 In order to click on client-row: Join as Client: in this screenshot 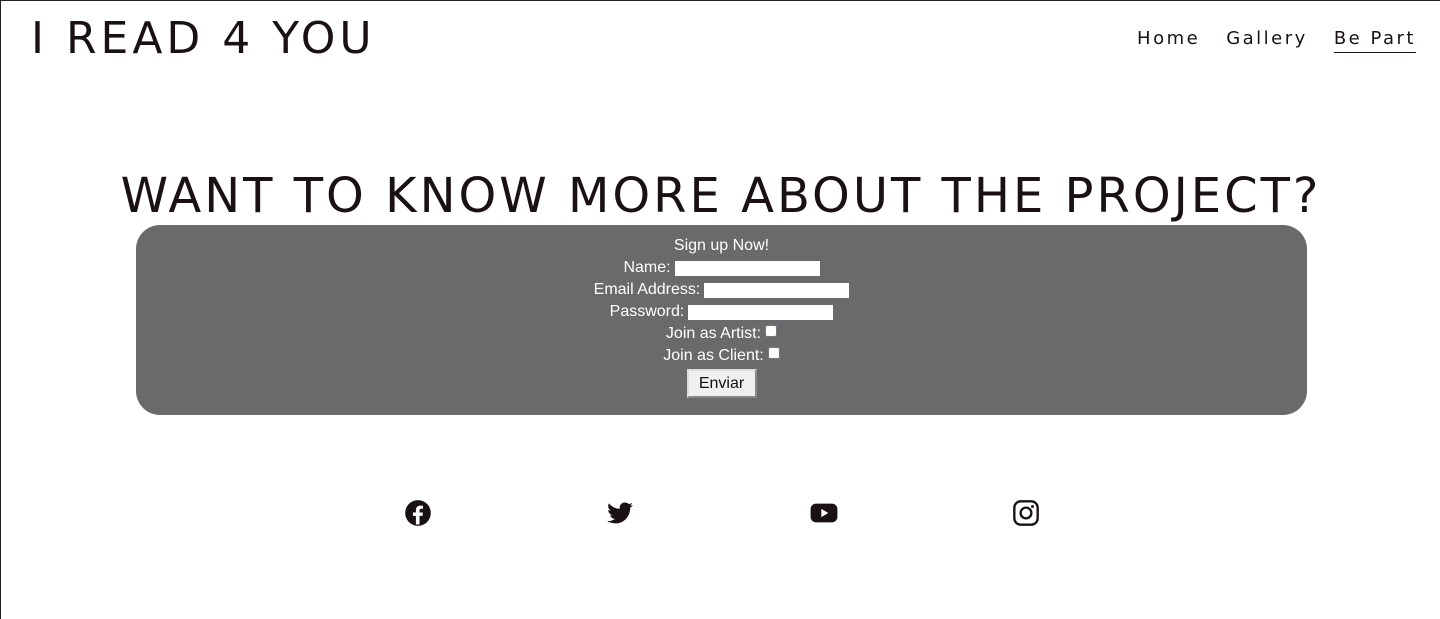, I will do `click(721, 356)`.